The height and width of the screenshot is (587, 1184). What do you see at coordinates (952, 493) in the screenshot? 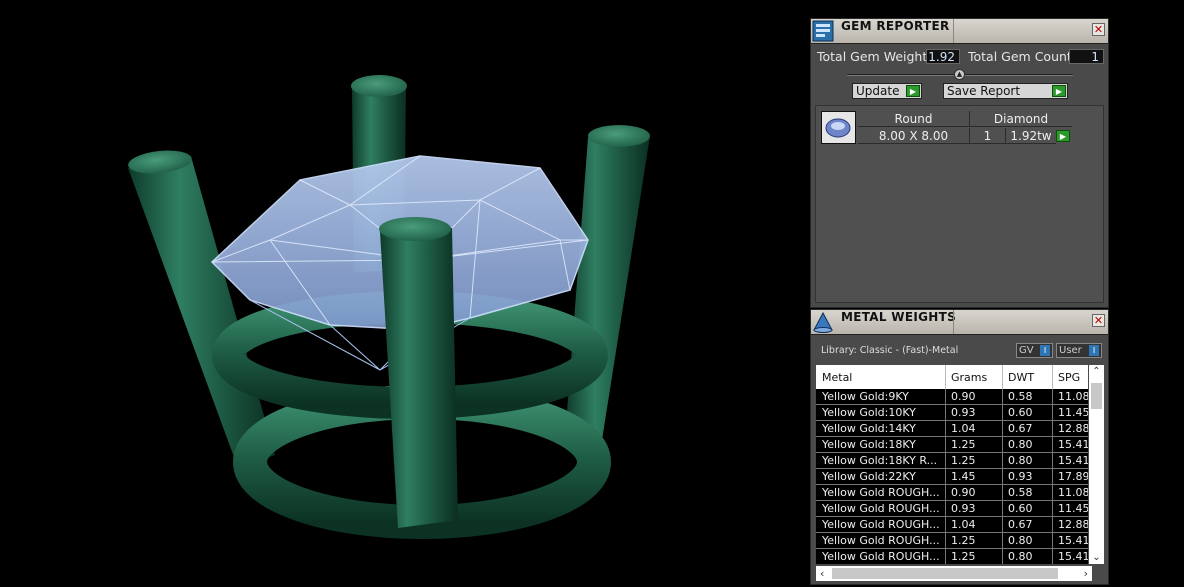
I see `table-row: Yellow Gold ROUGH... 0.90 0.58 11.08` at bounding box center [952, 493].